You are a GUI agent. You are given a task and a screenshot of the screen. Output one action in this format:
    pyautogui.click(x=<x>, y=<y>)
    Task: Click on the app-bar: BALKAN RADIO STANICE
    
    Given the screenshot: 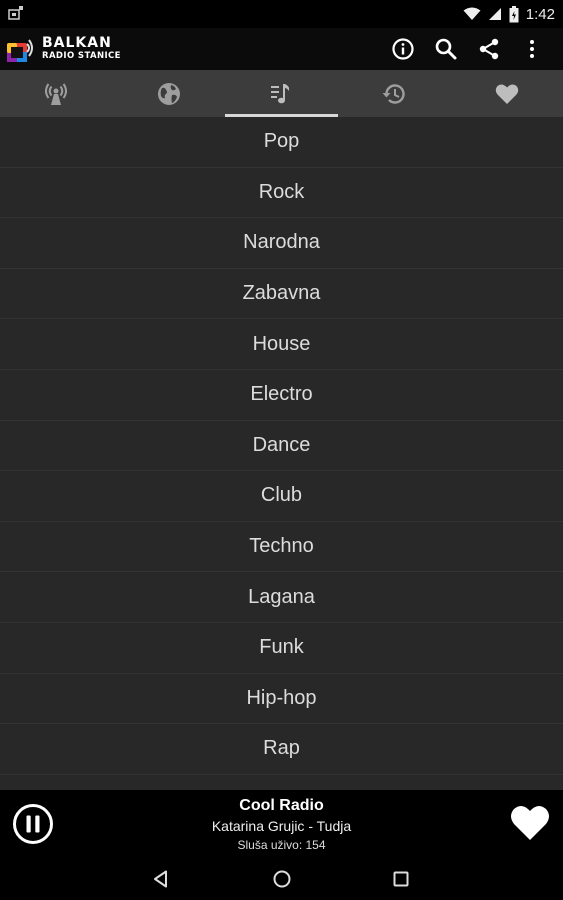 What is the action you would take?
    pyautogui.click(x=281, y=49)
    